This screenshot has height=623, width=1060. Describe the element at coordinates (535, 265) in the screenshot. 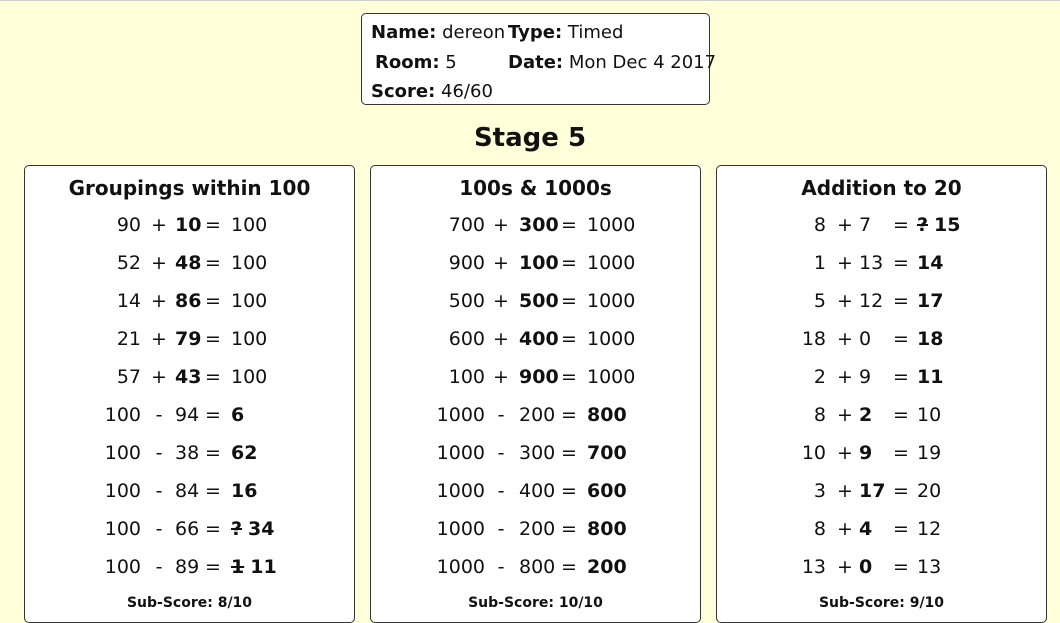

I see `problem-row: 900 +100 = 1000` at that location.